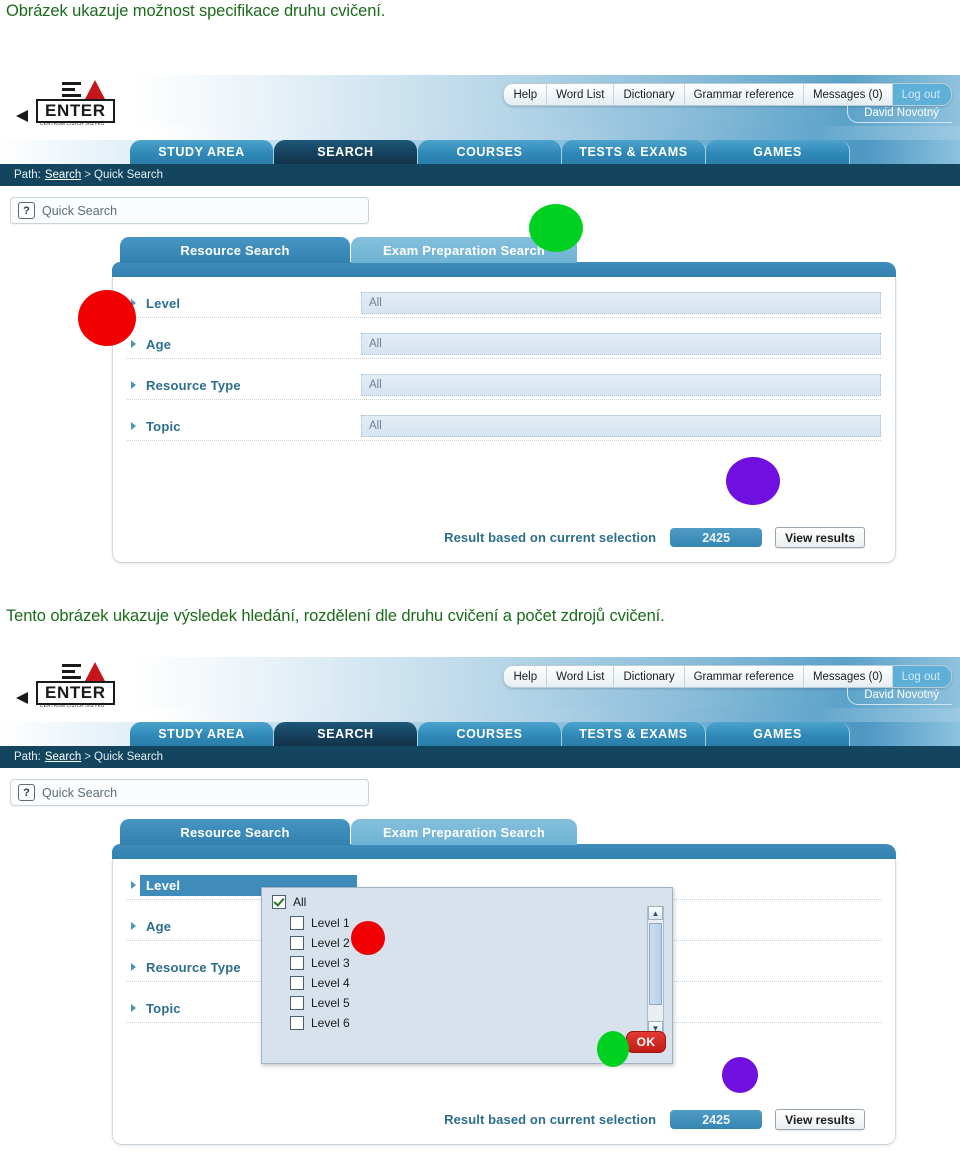 This screenshot has width=960, height=1153. I want to click on panel-top-bar, so click(504, 269).